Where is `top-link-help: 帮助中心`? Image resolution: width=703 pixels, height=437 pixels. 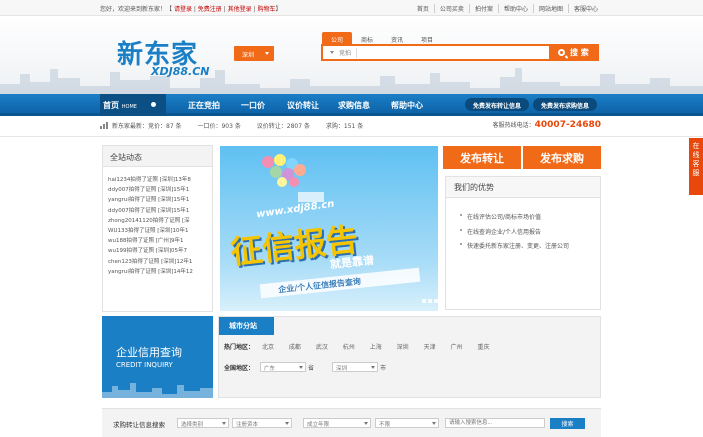 top-link-help: 帮助中心 is located at coordinates (515, 8).